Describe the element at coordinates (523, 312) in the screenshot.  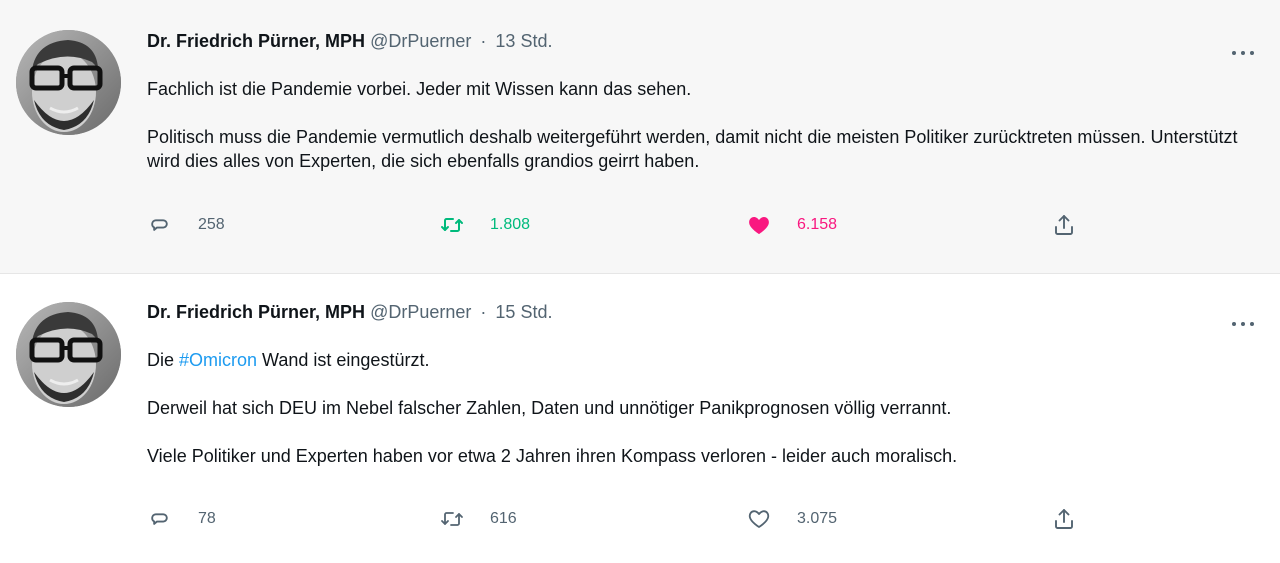
I see `tweet-timestamp: 15 Std.` at that location.